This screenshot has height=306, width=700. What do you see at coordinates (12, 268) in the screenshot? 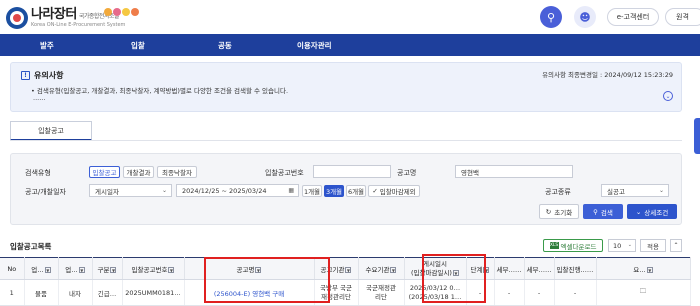
I see `column-header: No` at bounding box center [12, 268].